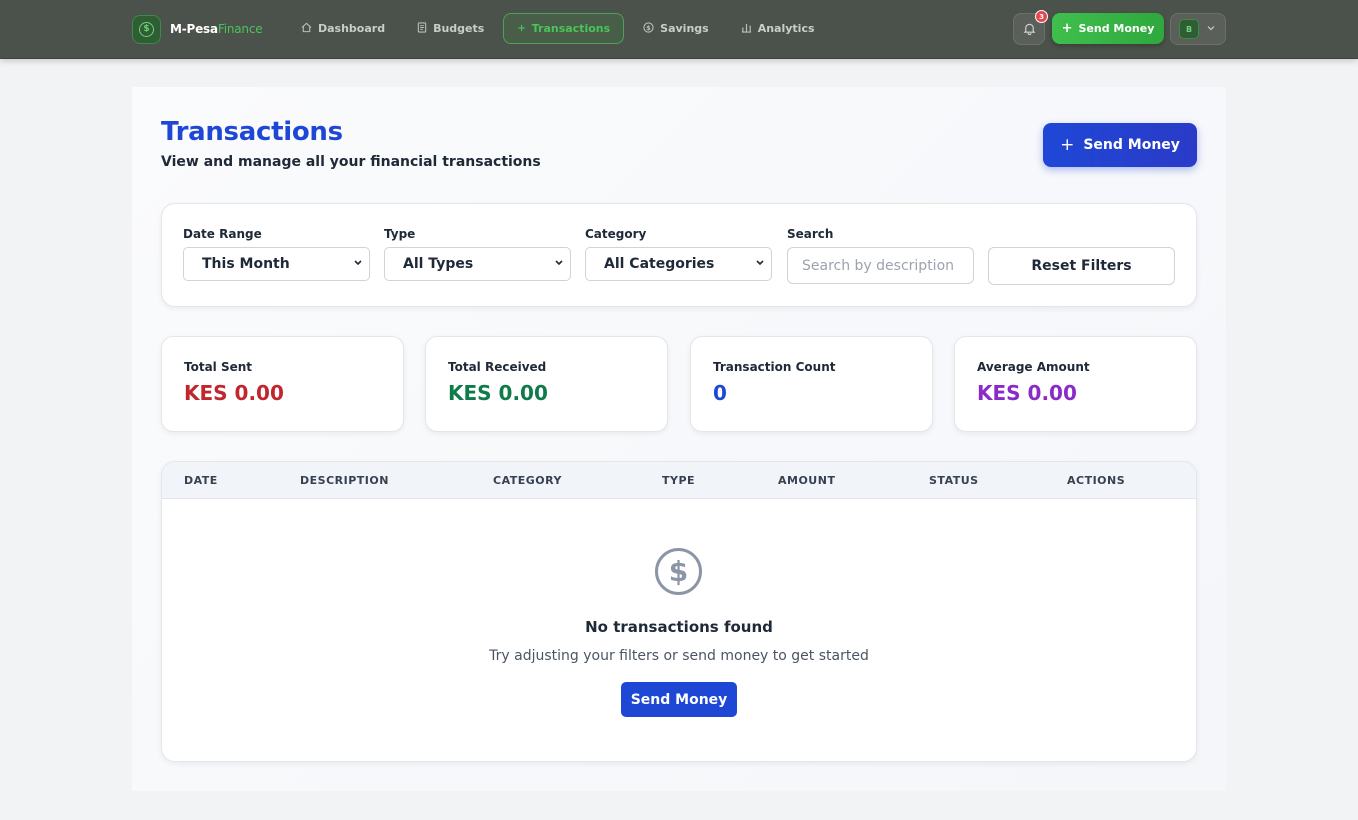  Describe the element at coordinates (1033, 367) in the screenshot. I see `stat-label: Average Amount` at that location.